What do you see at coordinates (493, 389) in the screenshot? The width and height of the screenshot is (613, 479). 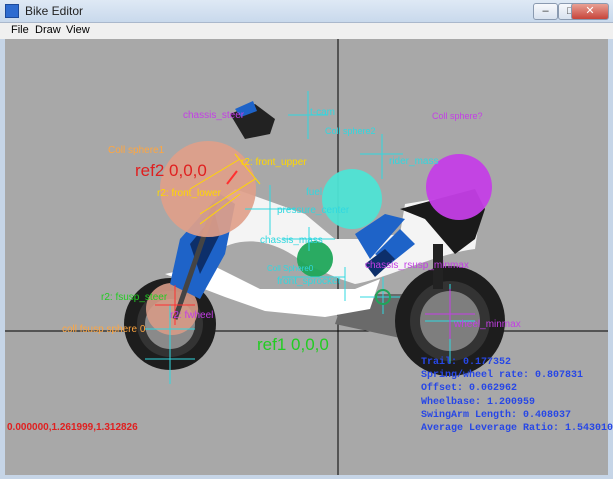 I see `stat-value: 0.062962` at bounding box center [493, 389].